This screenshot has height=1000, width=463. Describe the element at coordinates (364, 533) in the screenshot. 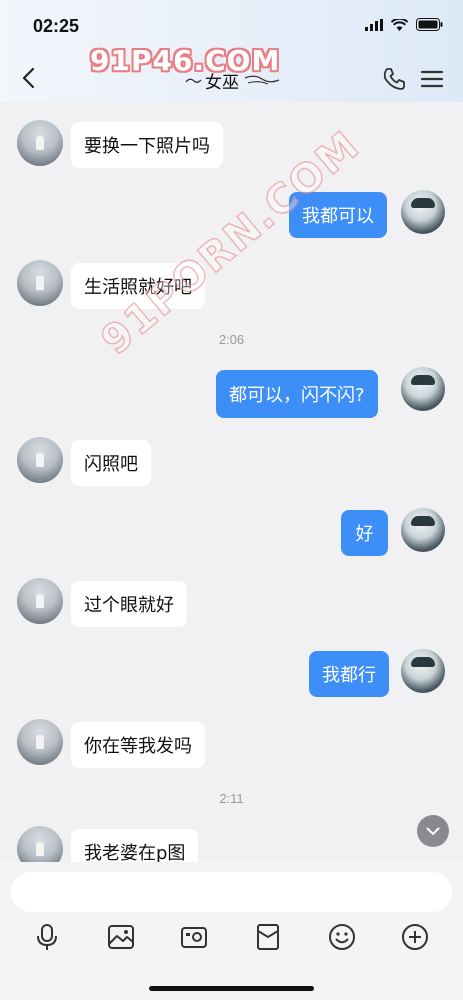

I see `outgoing-message-bubble: 好` at that location.